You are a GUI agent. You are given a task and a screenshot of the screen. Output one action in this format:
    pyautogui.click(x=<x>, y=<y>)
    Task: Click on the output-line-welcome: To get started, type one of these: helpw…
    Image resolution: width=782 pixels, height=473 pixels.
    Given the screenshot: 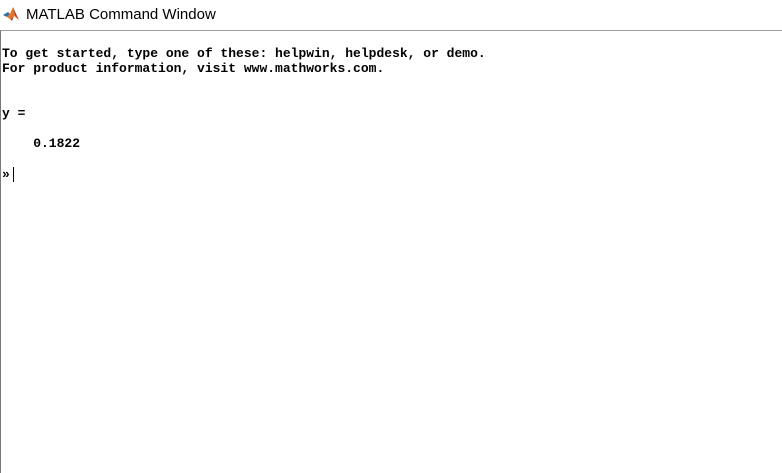 What is the action you would take?
    pyautogui.click(x=244, y=53)
    